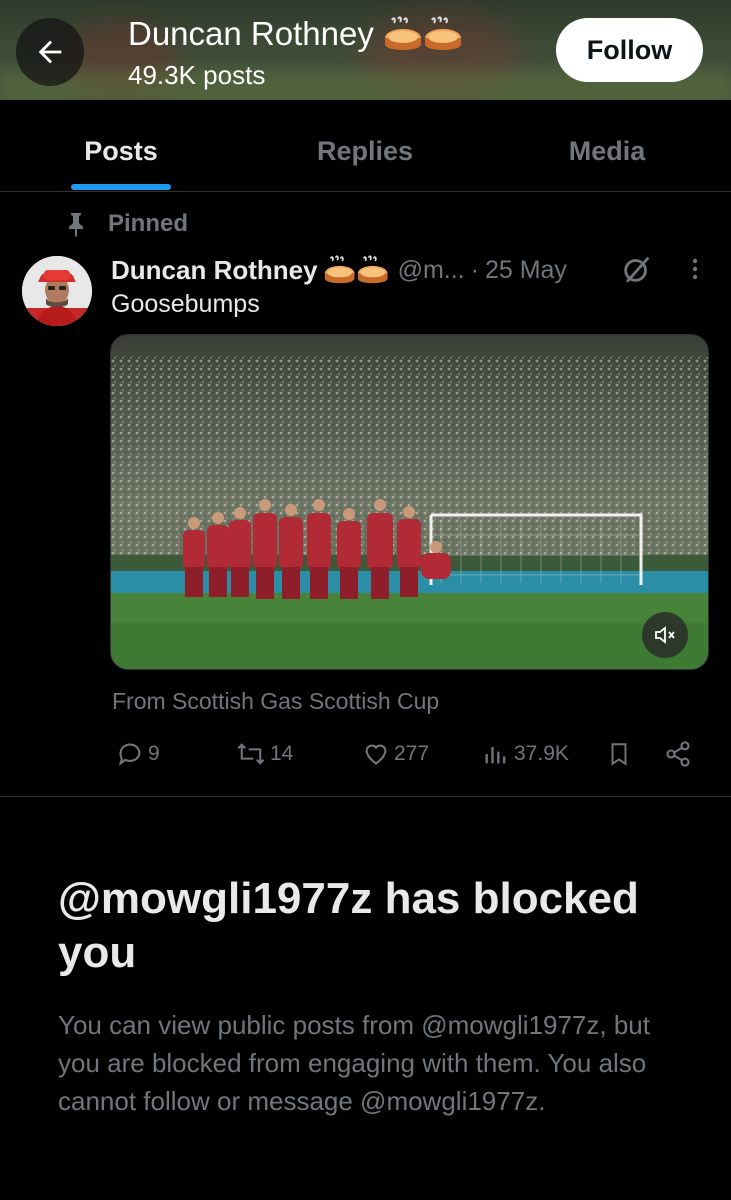 The height and width of the screenshot is (1200, 731). I want to click on back-arrow-icon, so click(50, 52).